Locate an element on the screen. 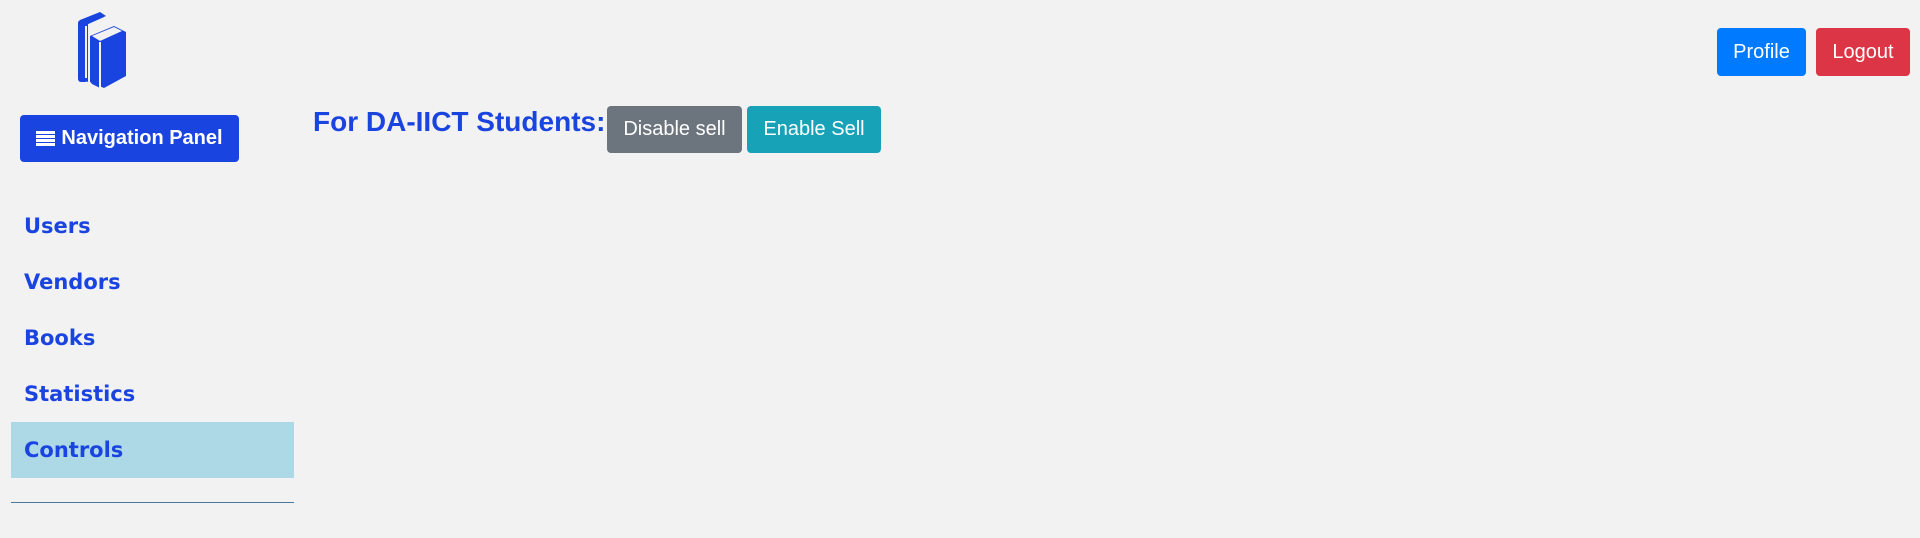 This screenshot has height=538, width=1920. navigation-panel-toggle: Navigation Panel is located at coordinates (129, 138).